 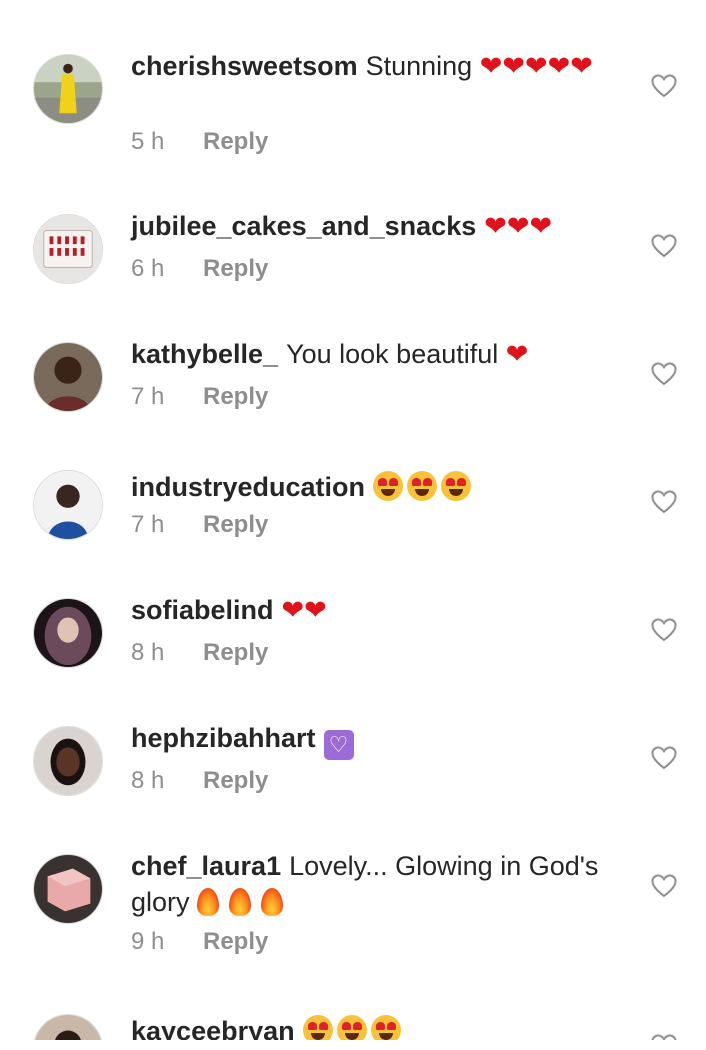 What do you see at coordinates (517, 354) in the screenshot?
I see `comment-emoji: ❤` at bounding box center [517, 354].